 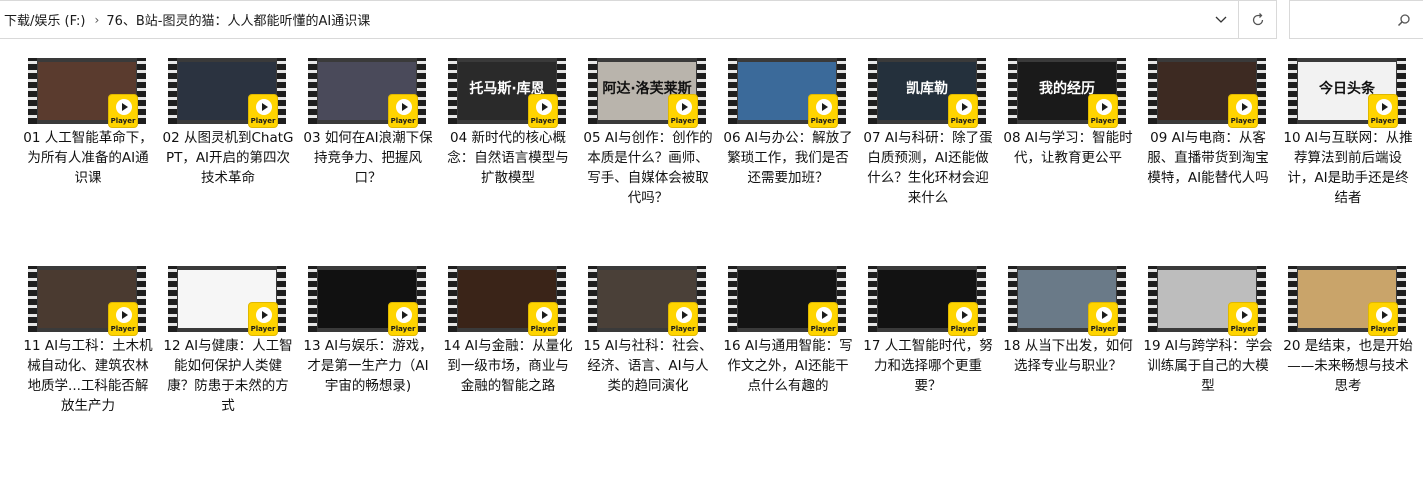 I want to click on file-name: 01 人工智能革命下，为所有人准备的AI通识课, so click(x=88, y=158).